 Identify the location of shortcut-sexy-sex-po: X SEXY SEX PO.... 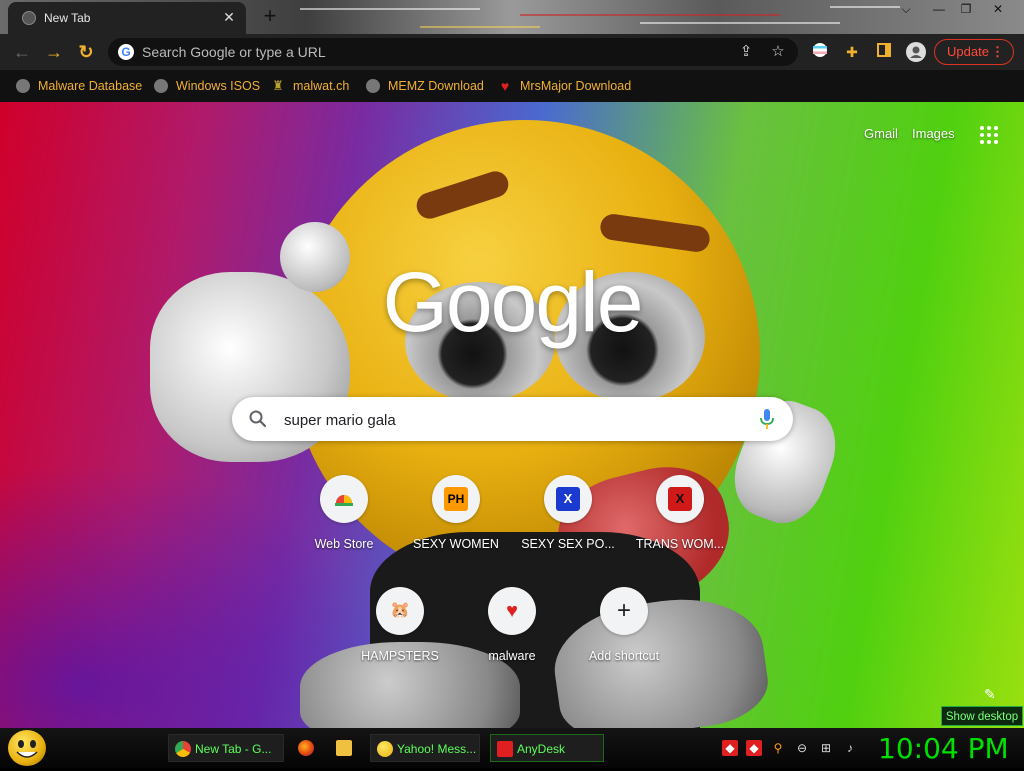
(568, 525).